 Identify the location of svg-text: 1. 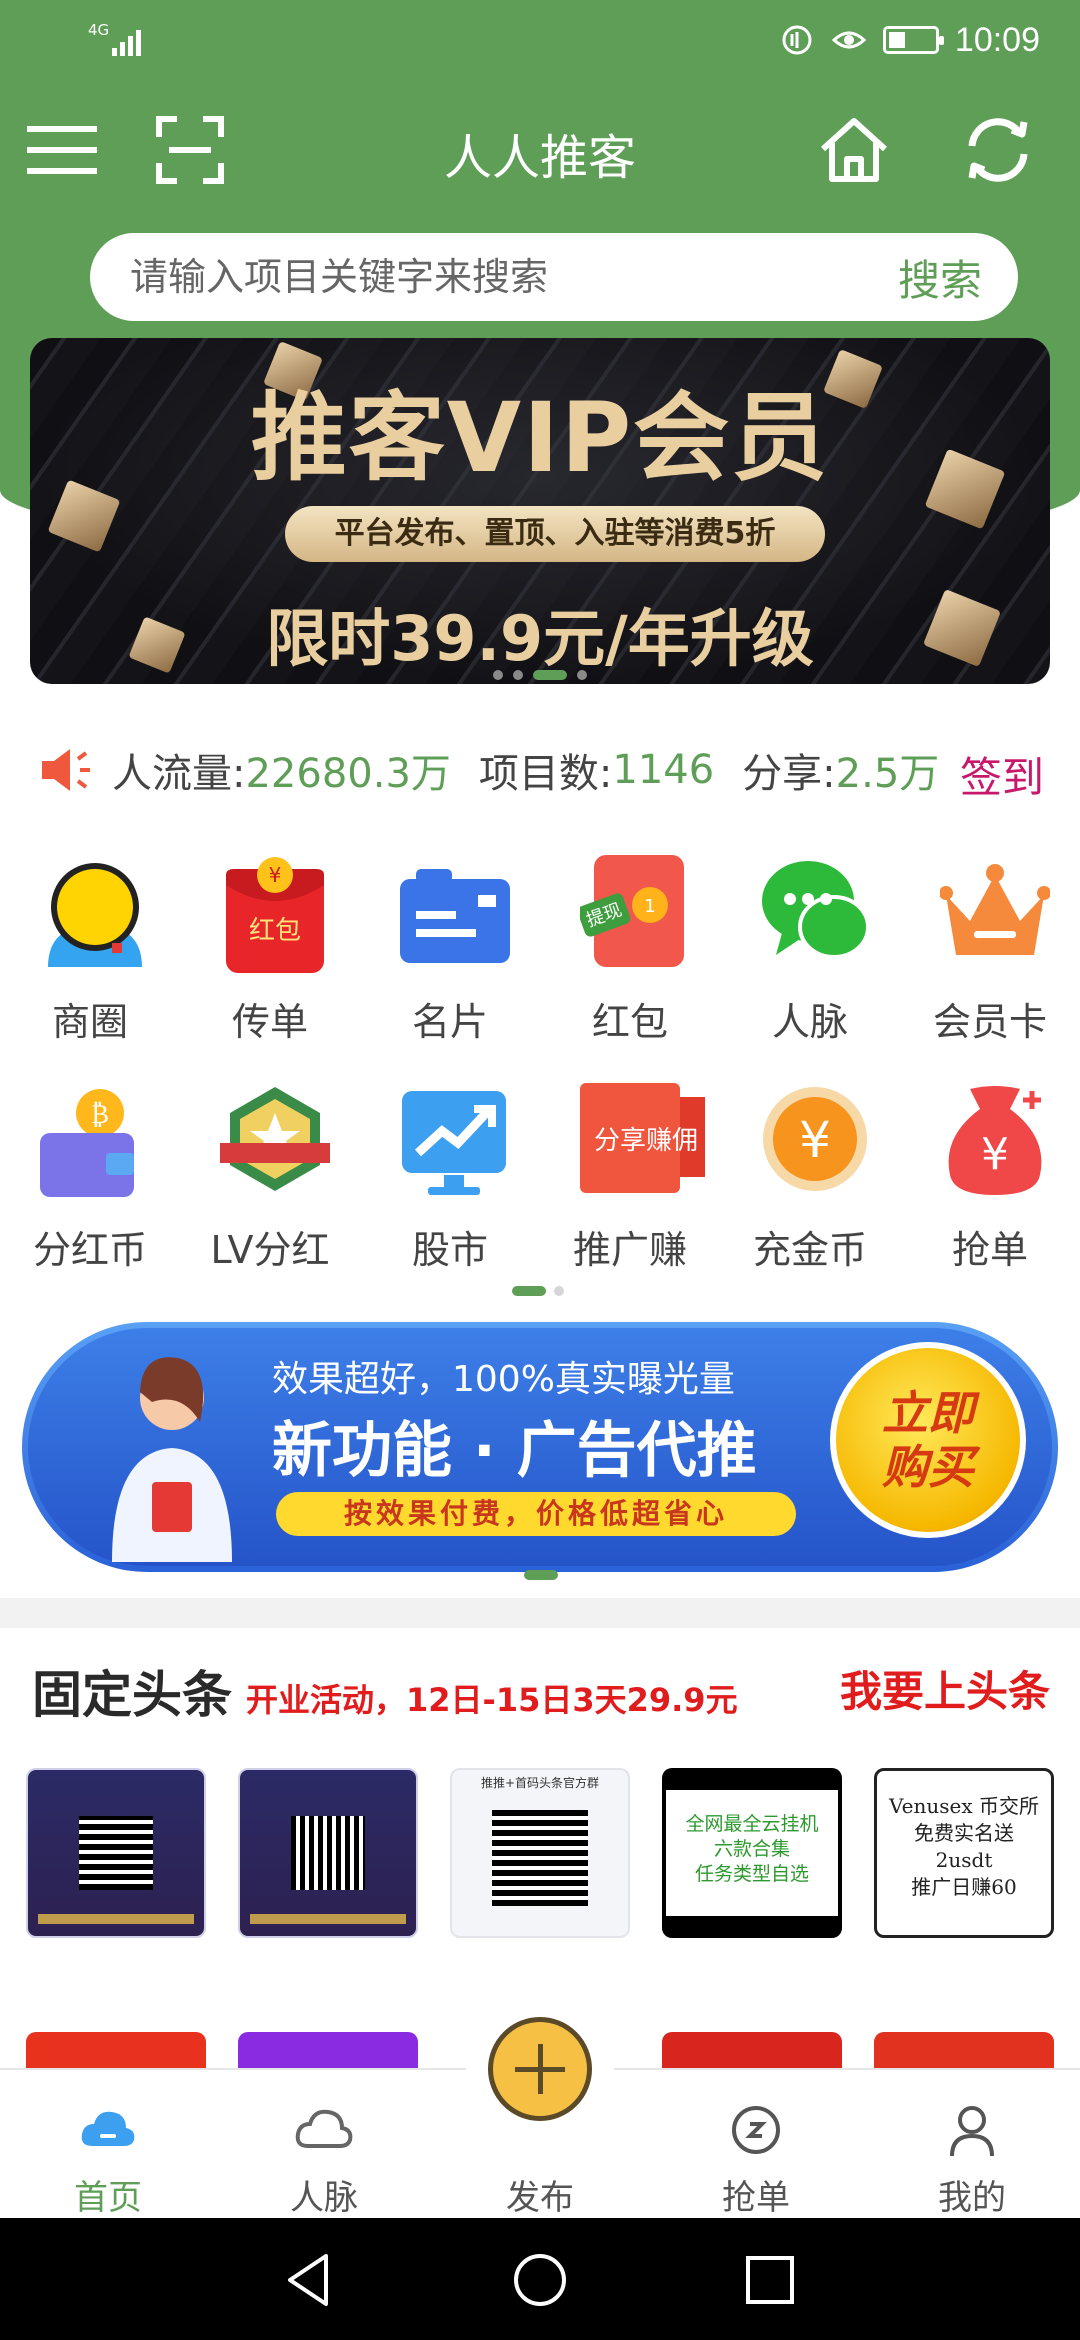
(649, 906).